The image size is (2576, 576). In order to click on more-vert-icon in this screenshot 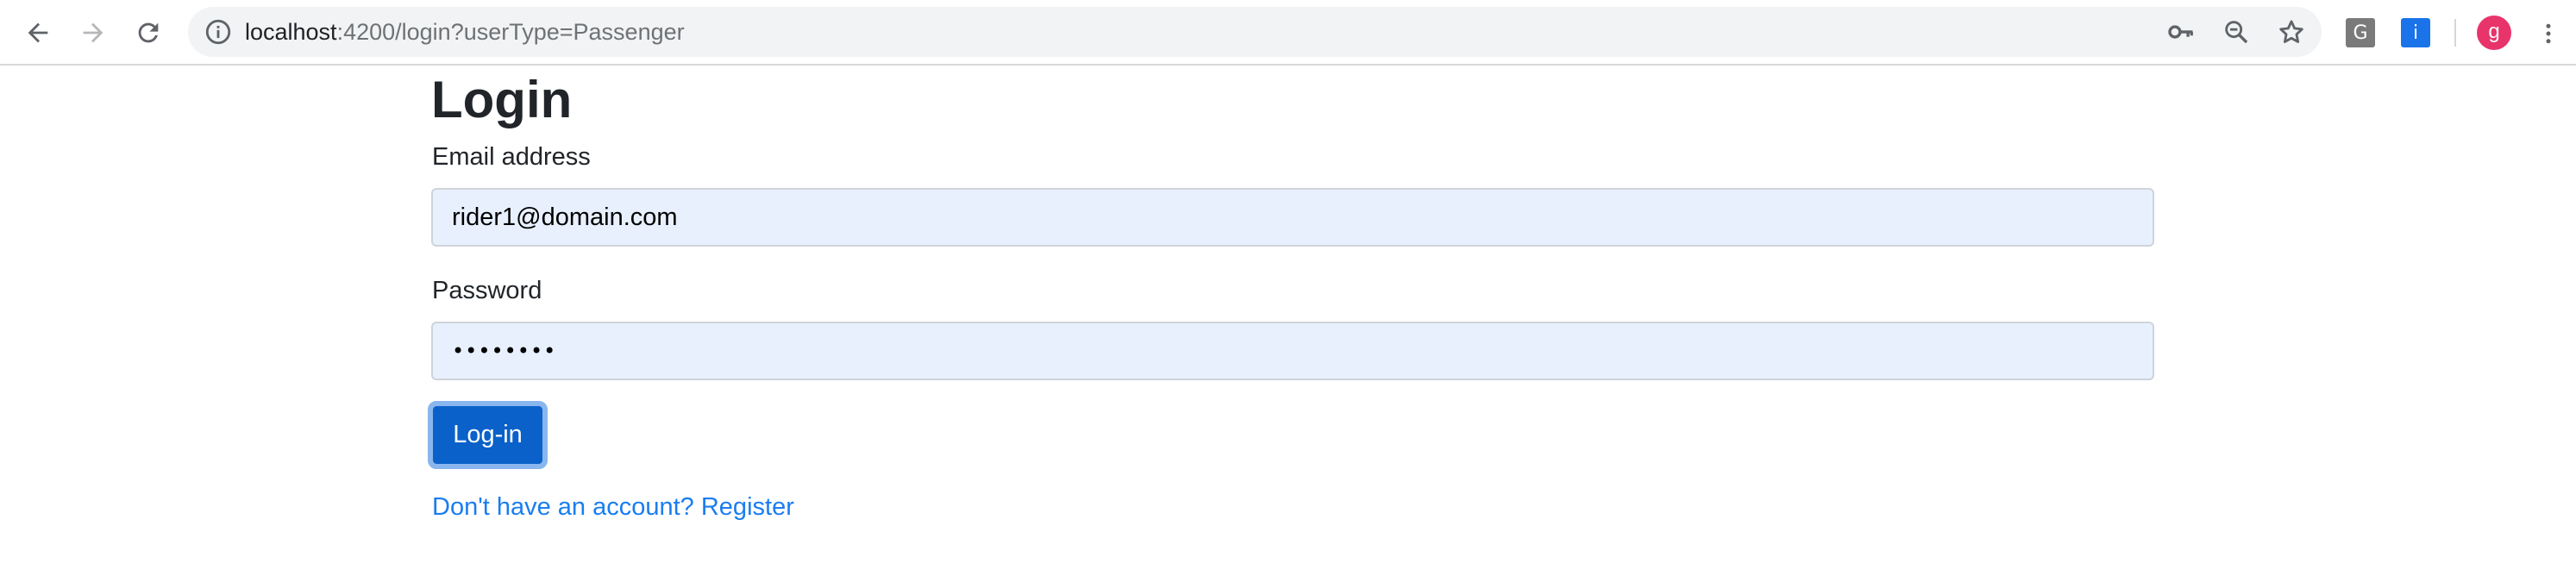, I will do `click(2548, 34)`.